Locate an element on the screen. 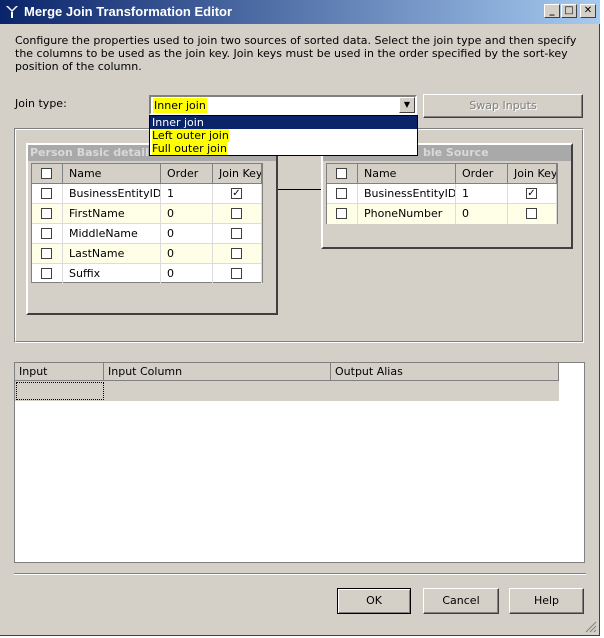  right-header-order: Order is located at coordinates (482, 174).